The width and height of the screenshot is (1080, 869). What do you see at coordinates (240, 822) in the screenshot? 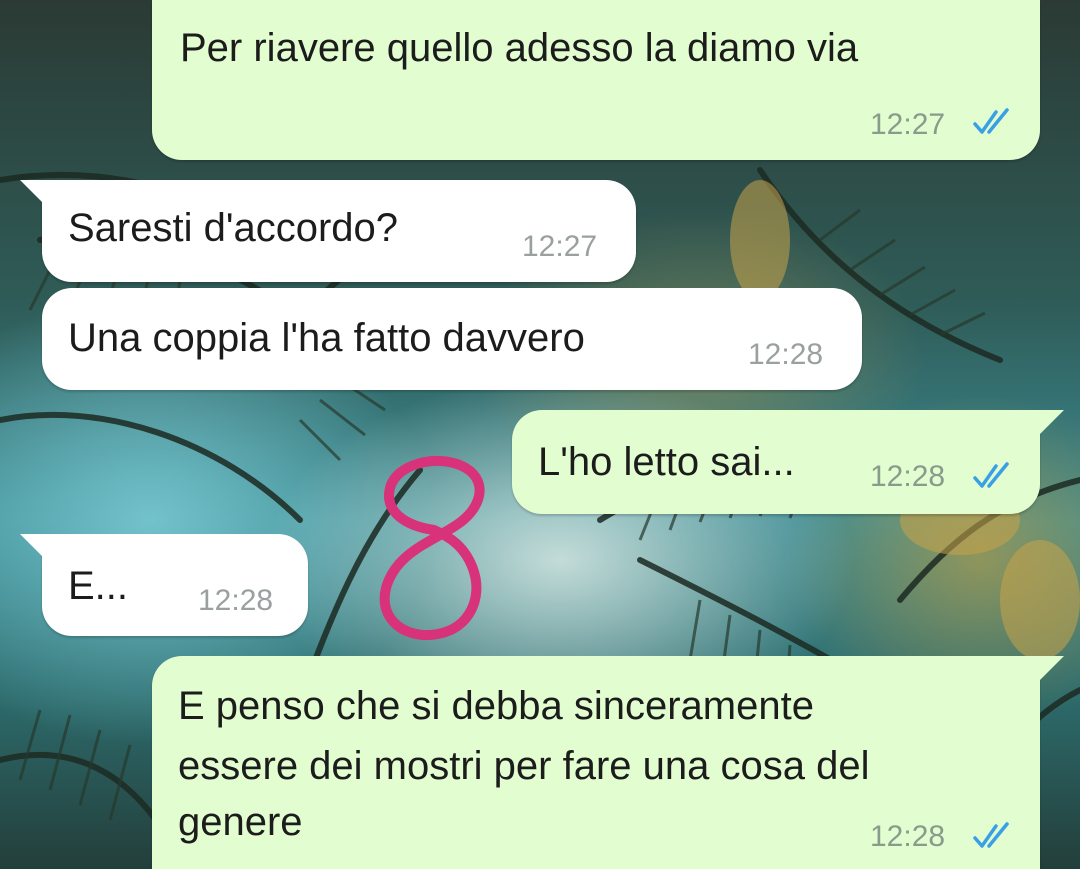
I see `message-text-line: genere` at bounding box center [240, 822].